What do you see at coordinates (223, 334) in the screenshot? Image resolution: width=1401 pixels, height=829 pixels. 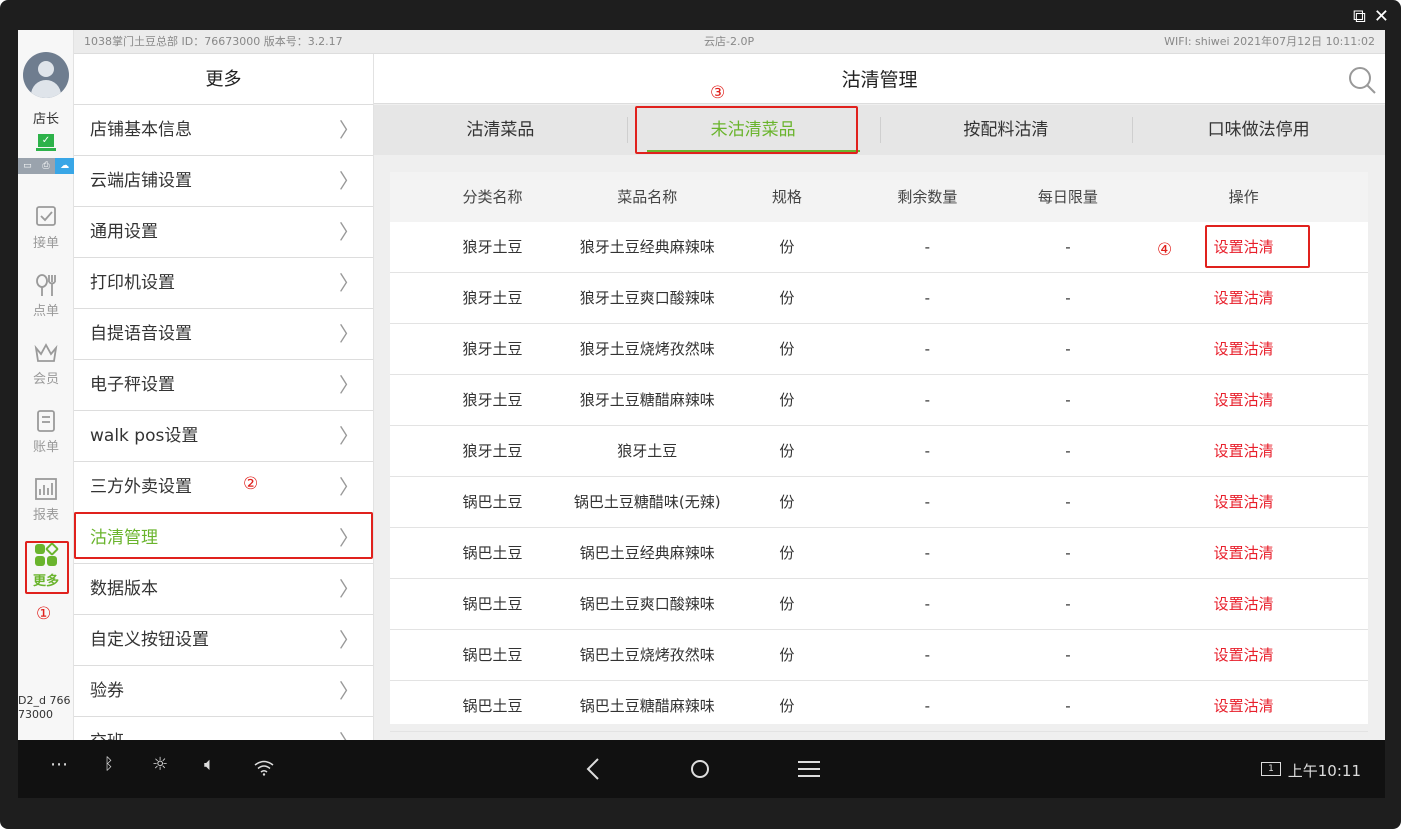 I see `menu-item: 自提语音设置 〉` at bounding box center [223, 334].